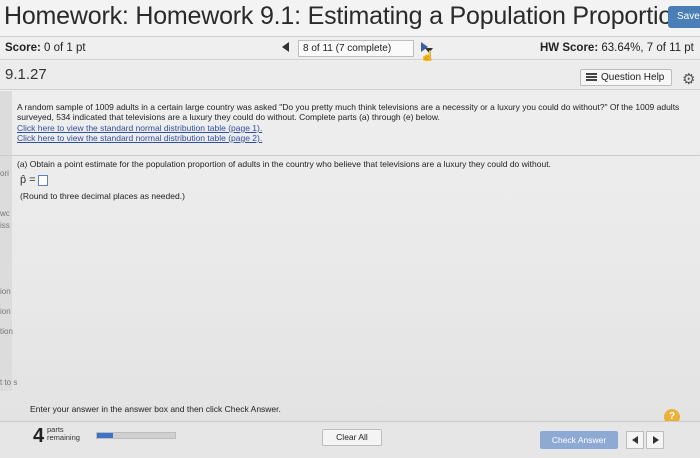  I want to click on left-side-strip, so click(6, 241).